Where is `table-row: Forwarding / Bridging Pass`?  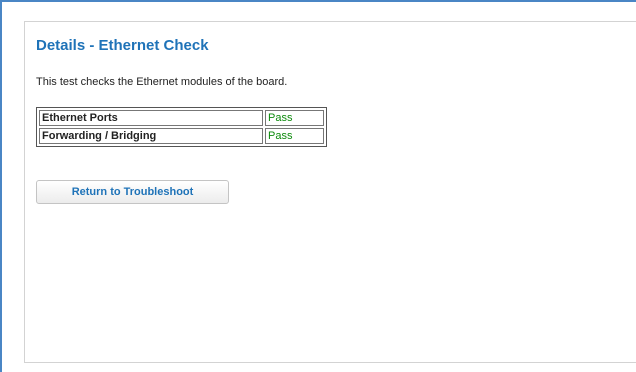 table-row: Forwarding / Bridging Pass is located at coordinates (181, 136).